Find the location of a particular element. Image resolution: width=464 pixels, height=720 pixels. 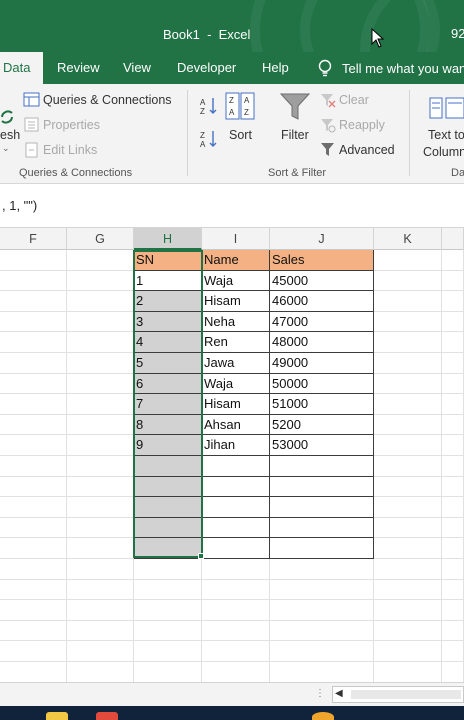

table-cell: 2 is located at coordinates (168, 301).